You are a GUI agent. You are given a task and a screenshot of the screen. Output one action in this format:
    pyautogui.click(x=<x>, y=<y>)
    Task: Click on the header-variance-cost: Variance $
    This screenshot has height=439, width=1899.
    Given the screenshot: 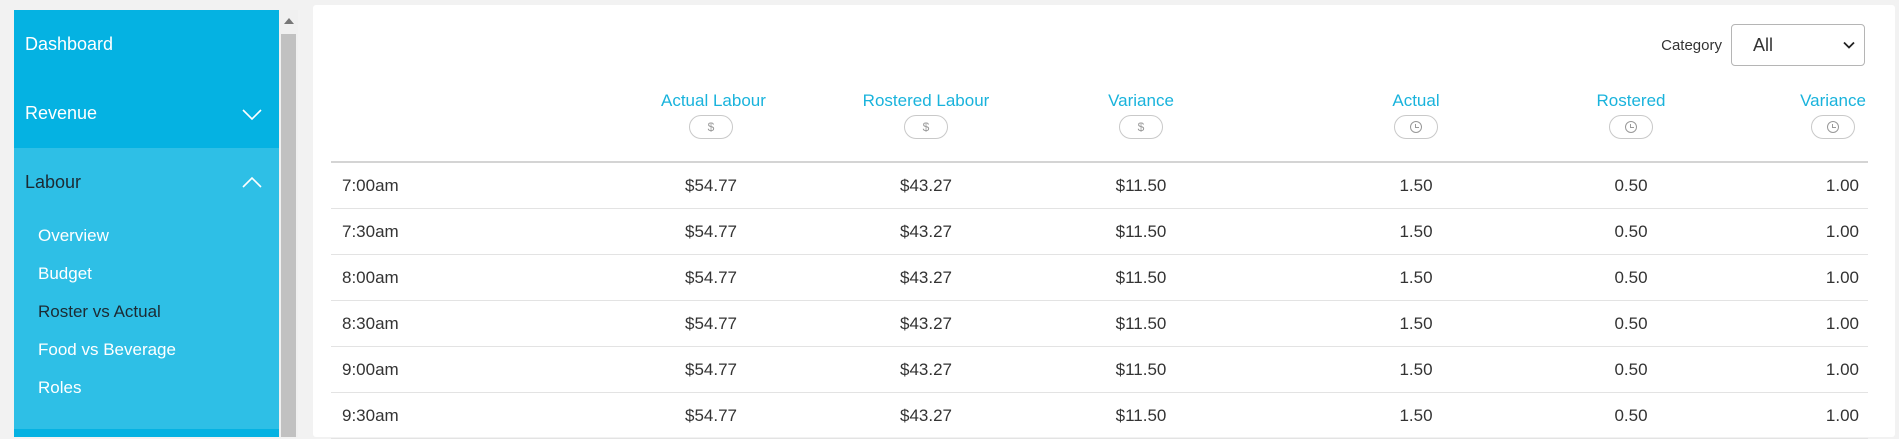 What is the action you would take?
    pyautogui.click(x=1141, y=114)
    